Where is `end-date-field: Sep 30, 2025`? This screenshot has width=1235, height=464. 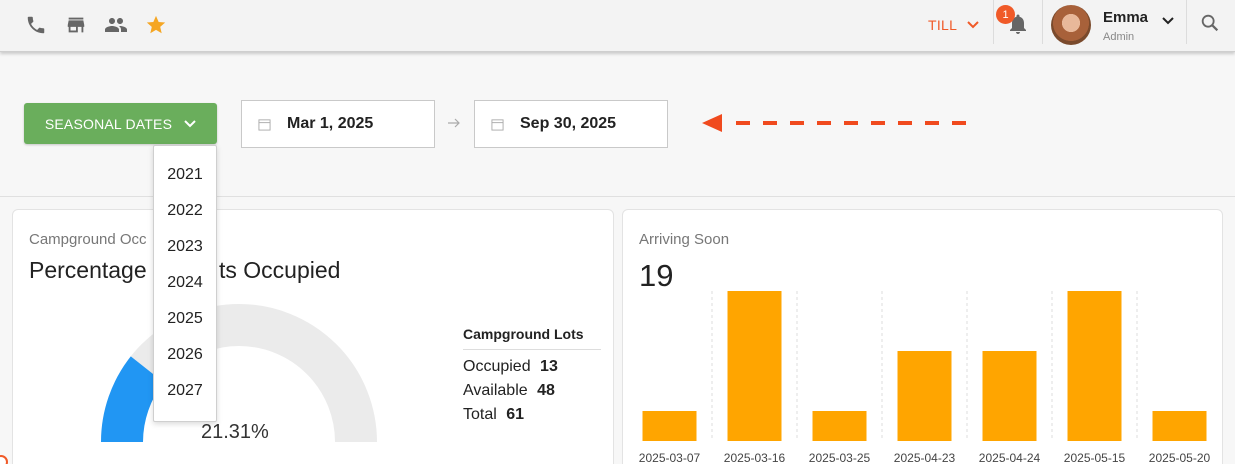
end-date-field: Sep 30, 2025 is located at coordinates (571, 124).